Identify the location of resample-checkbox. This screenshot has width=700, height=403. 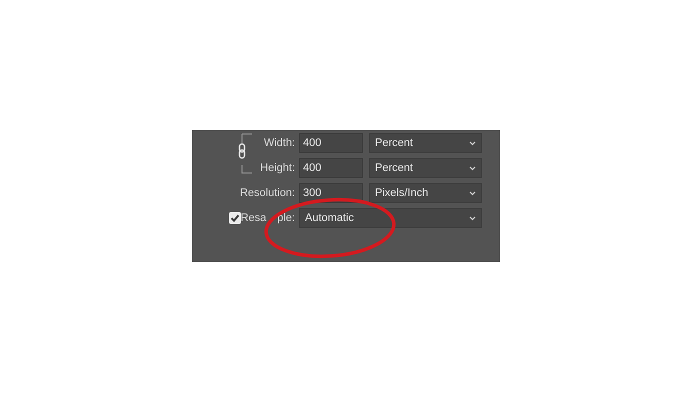
(235, 218).